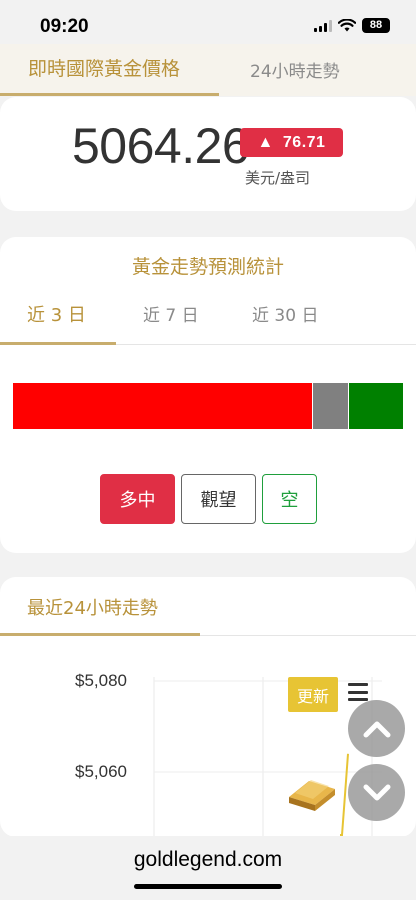 This screenshot has width=416, height=900. Describe the element at coordinates (312, 795) in the screenshot. I see `gold-bar-icon` at that location.